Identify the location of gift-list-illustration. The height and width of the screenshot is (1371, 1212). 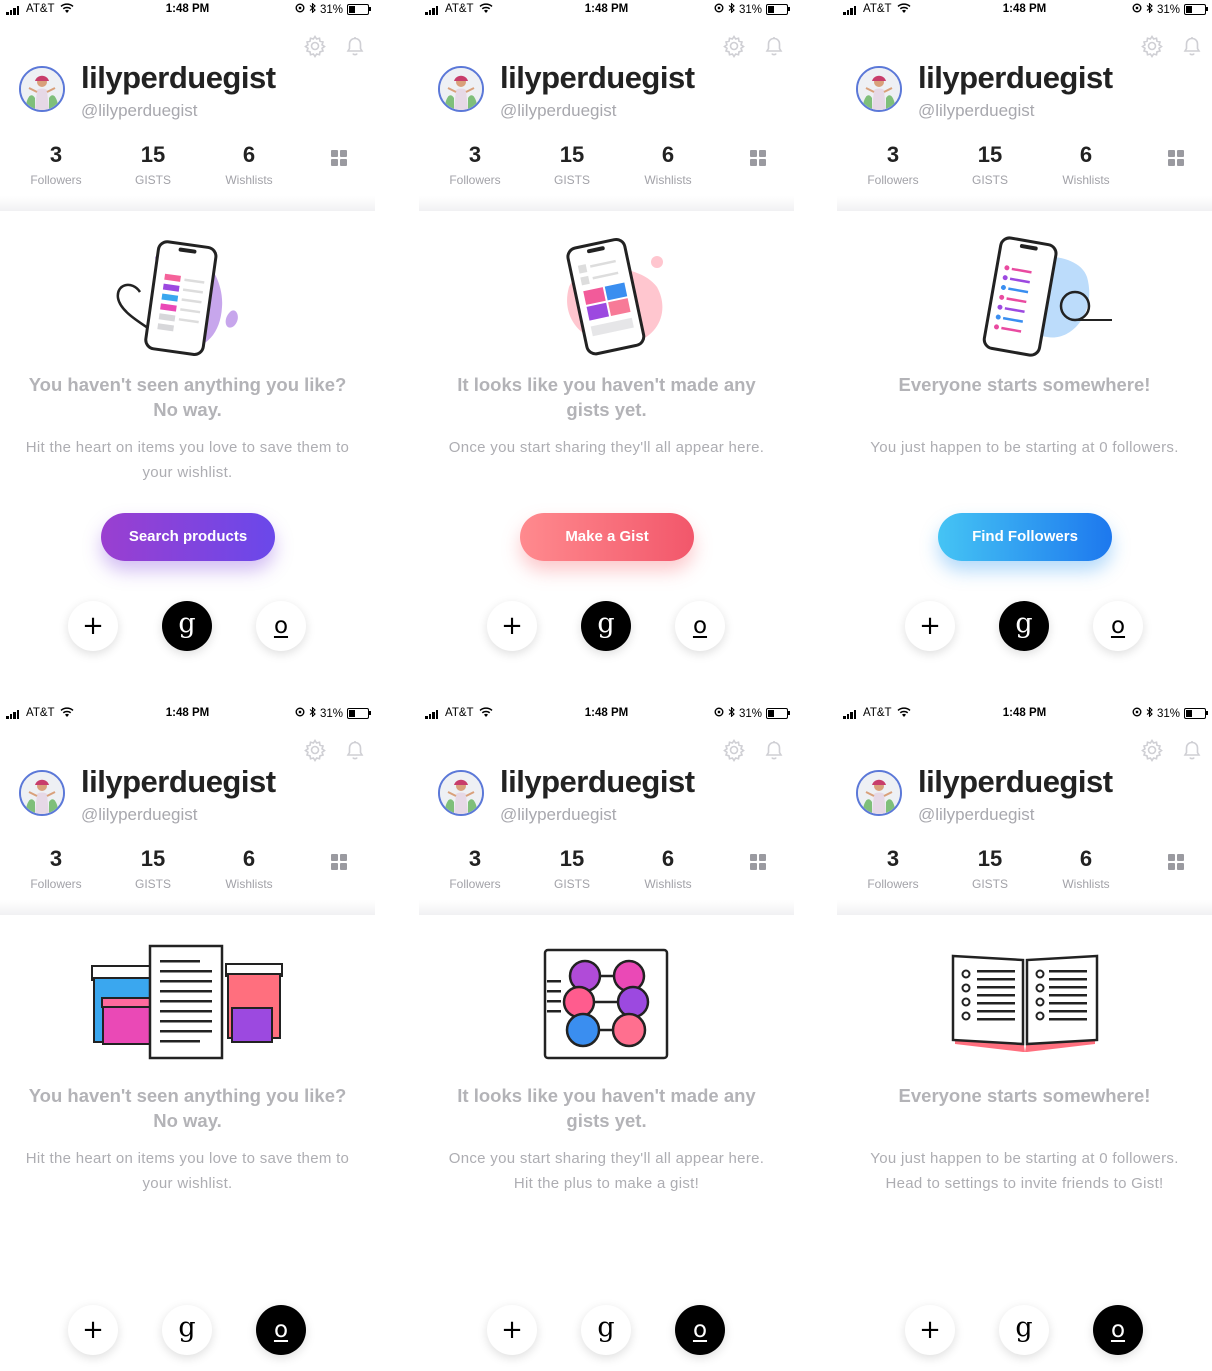
(187, 1007).